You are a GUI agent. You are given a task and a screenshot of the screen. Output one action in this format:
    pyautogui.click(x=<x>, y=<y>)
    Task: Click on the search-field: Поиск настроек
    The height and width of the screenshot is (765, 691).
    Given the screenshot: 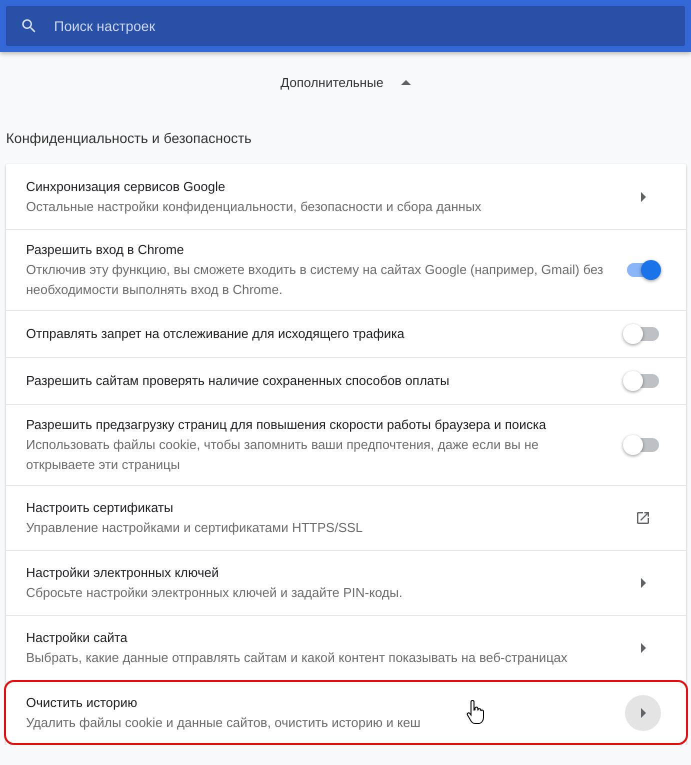 What is the action you would take?
    pyautogui.click(x=345, y=26)
    